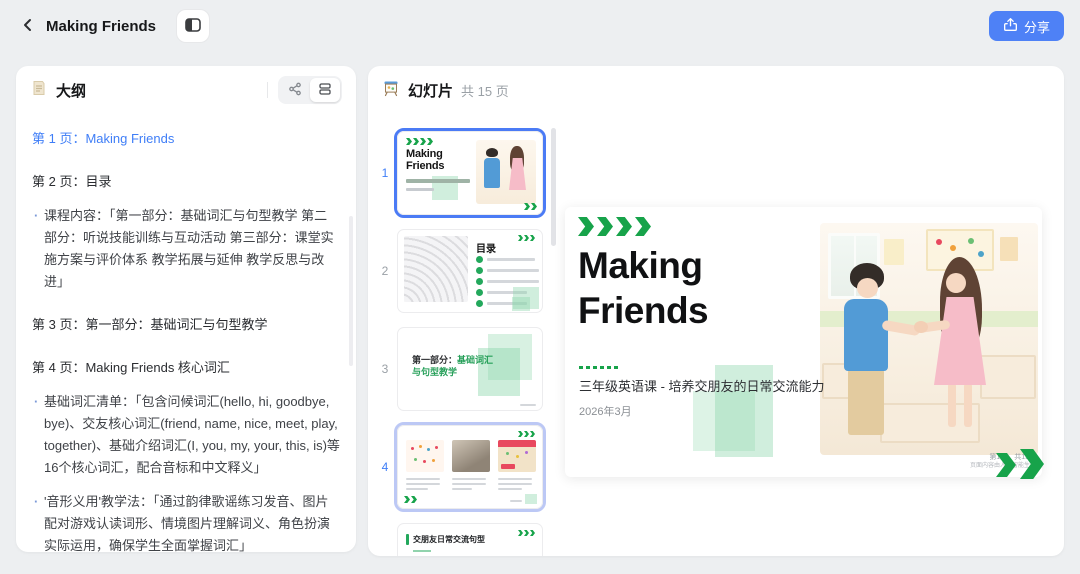  Describe the element at coordinates (101, 26) in the screenshot. I see `document-title: Making Friends` at that location.